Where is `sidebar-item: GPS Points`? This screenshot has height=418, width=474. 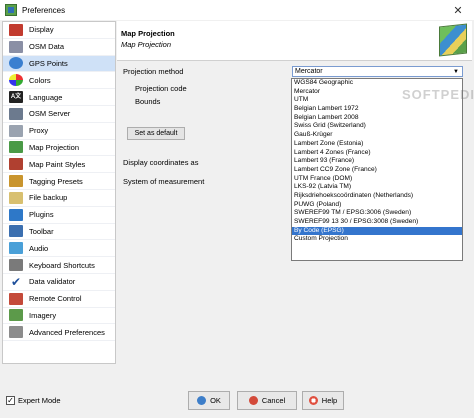 sidebar-item: GPS Points is located at coordinates (59, 64).